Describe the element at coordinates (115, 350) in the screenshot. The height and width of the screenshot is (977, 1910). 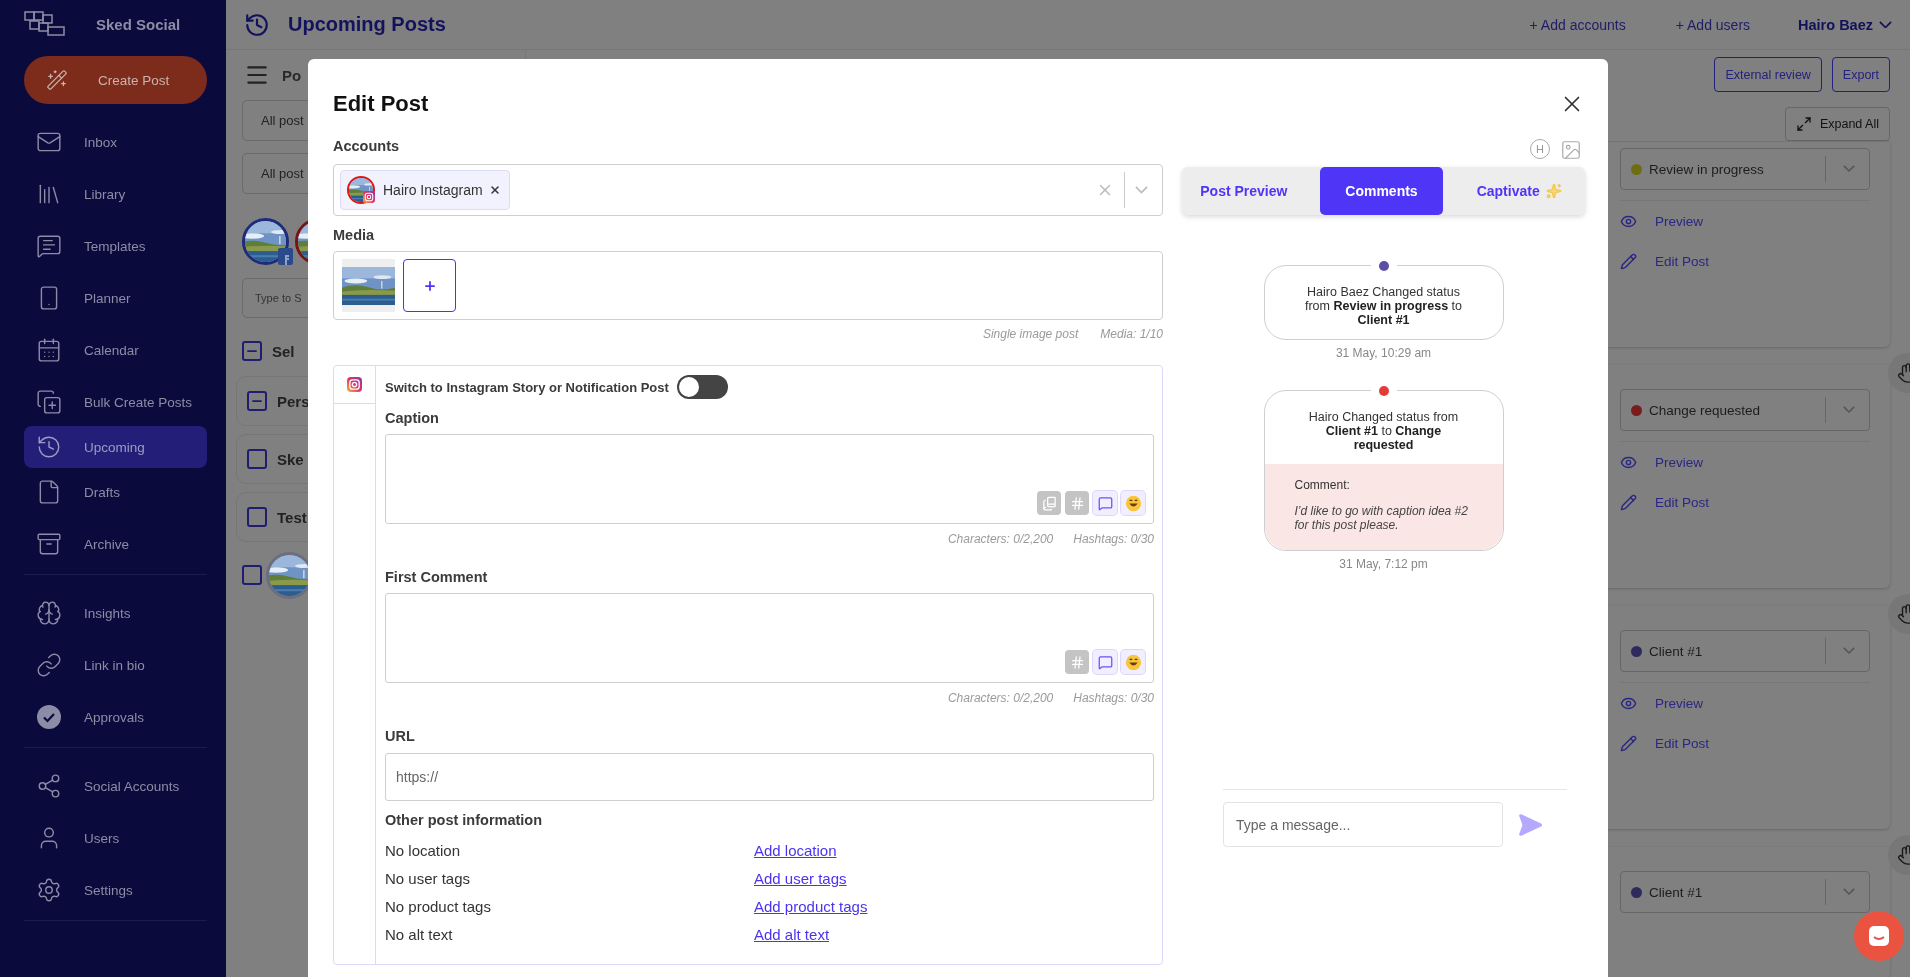
I see `sidebar-item: Calendar` at that location.